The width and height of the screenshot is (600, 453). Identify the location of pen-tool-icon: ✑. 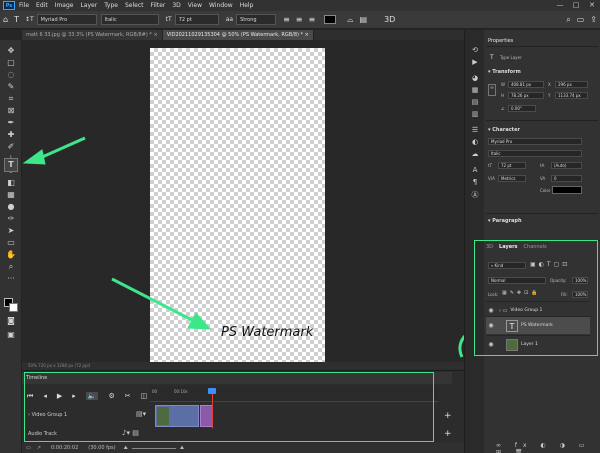
(11, 219).